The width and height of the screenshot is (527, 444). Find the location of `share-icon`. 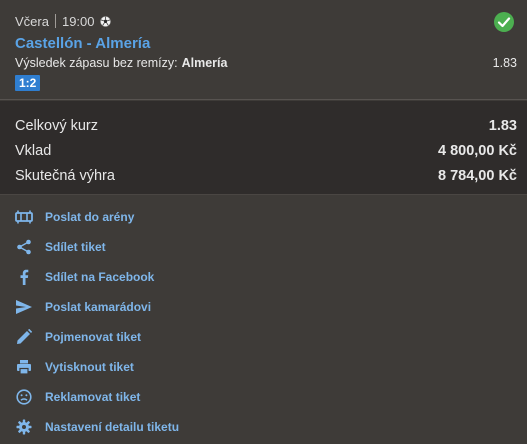

share-icon is located at coordinates (24, 247).